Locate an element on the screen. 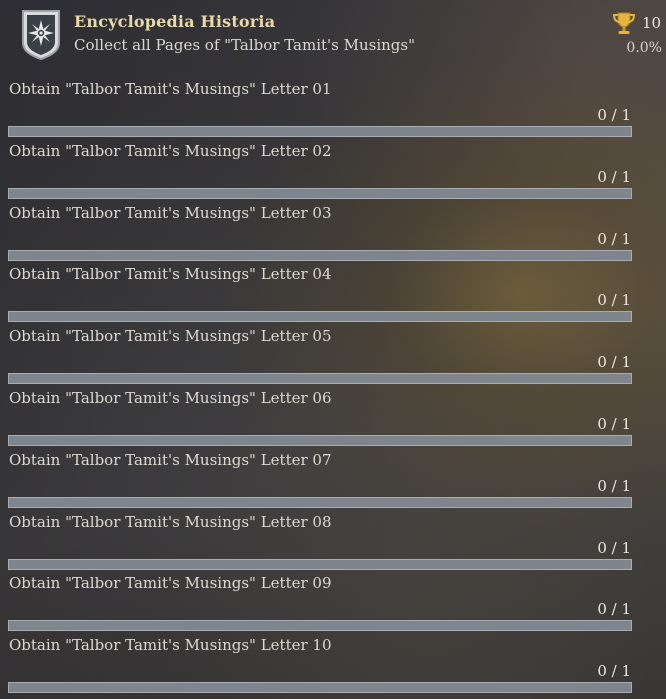 This screenshot has width=666, height=699. achievement-points: 10 is located at coordinates (652, 23).